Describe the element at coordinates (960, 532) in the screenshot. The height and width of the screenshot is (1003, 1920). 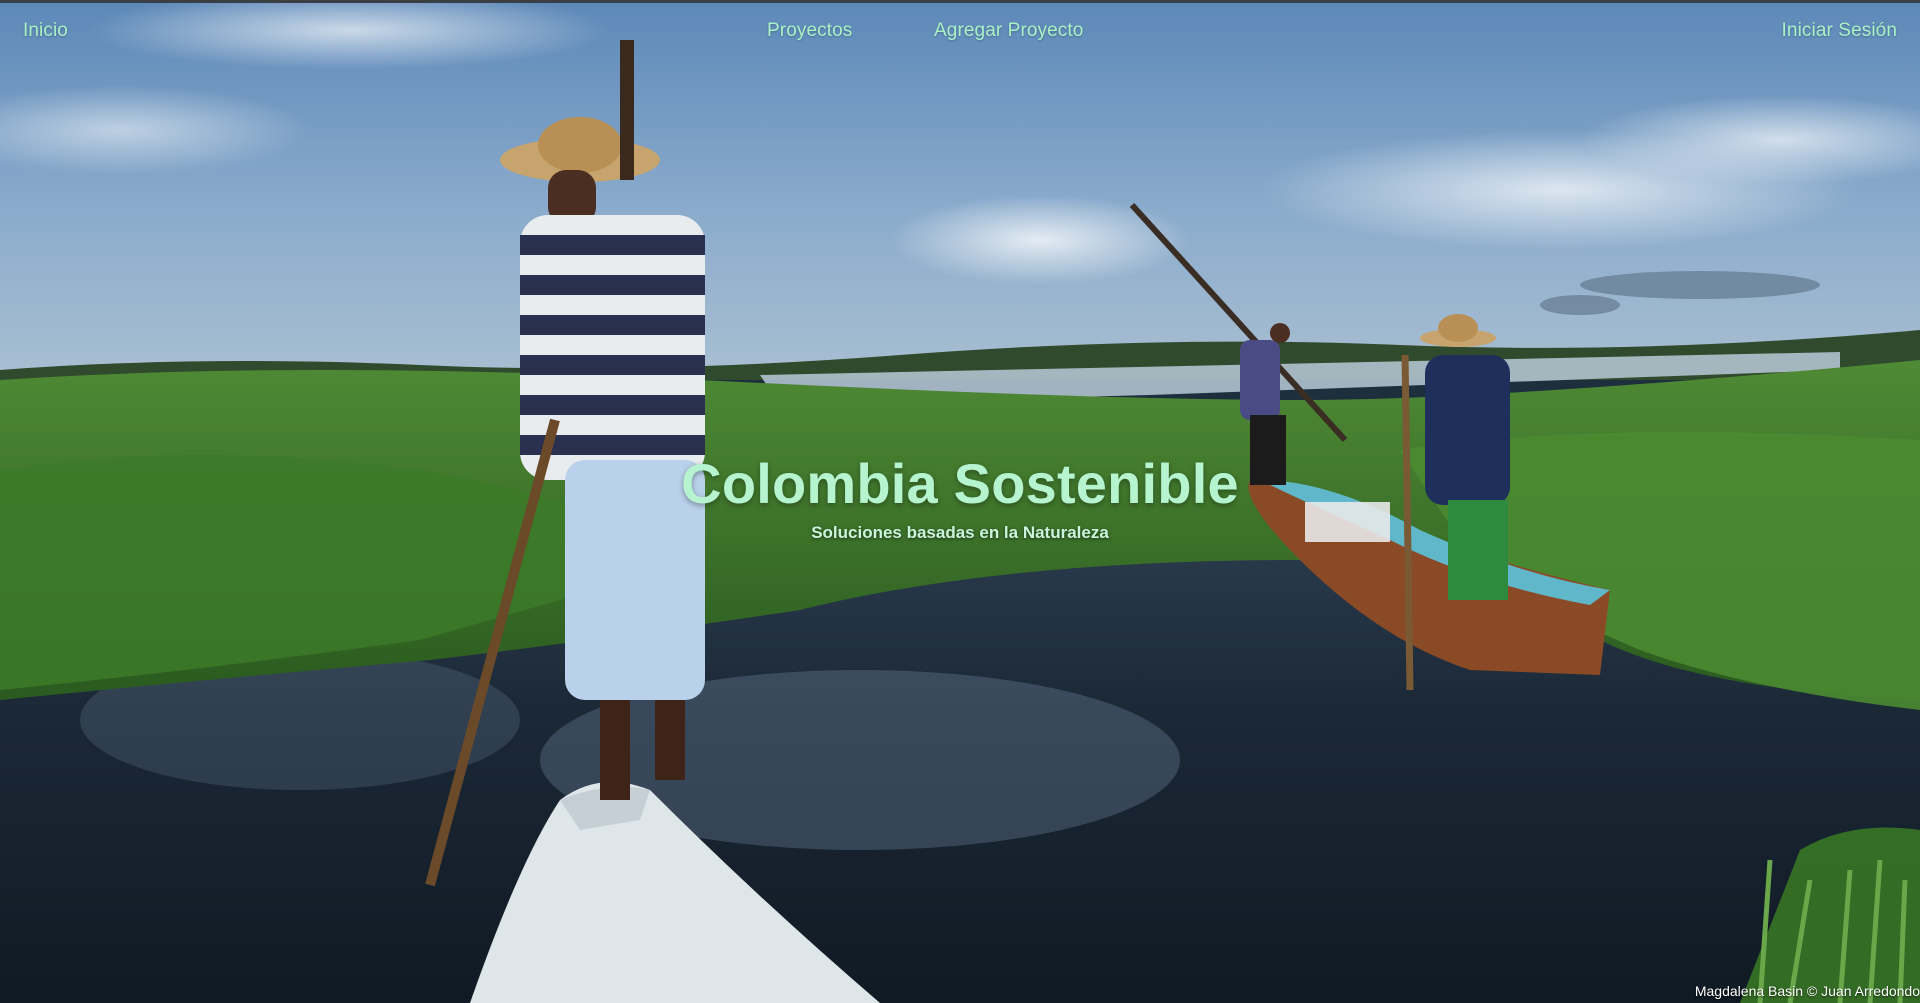
I see `hero-subtitle: Soluciones basadas en la Naturaleza` at that location.